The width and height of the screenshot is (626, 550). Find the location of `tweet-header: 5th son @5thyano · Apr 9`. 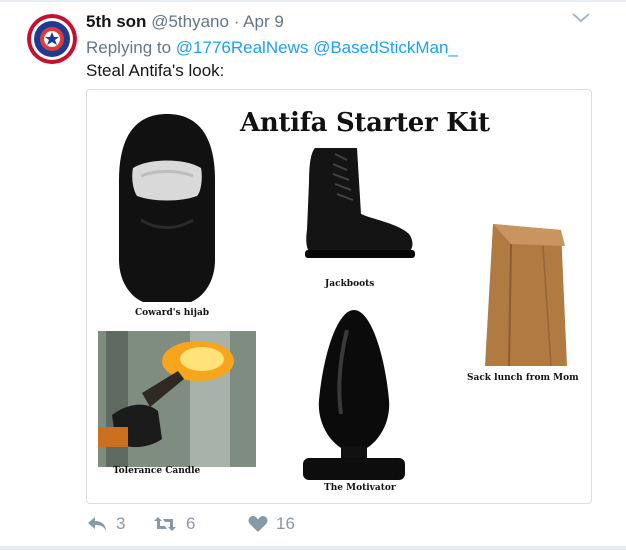

tweet-header: 5th son @5thyano · Apr 9 is located at coordinates (346, 23).